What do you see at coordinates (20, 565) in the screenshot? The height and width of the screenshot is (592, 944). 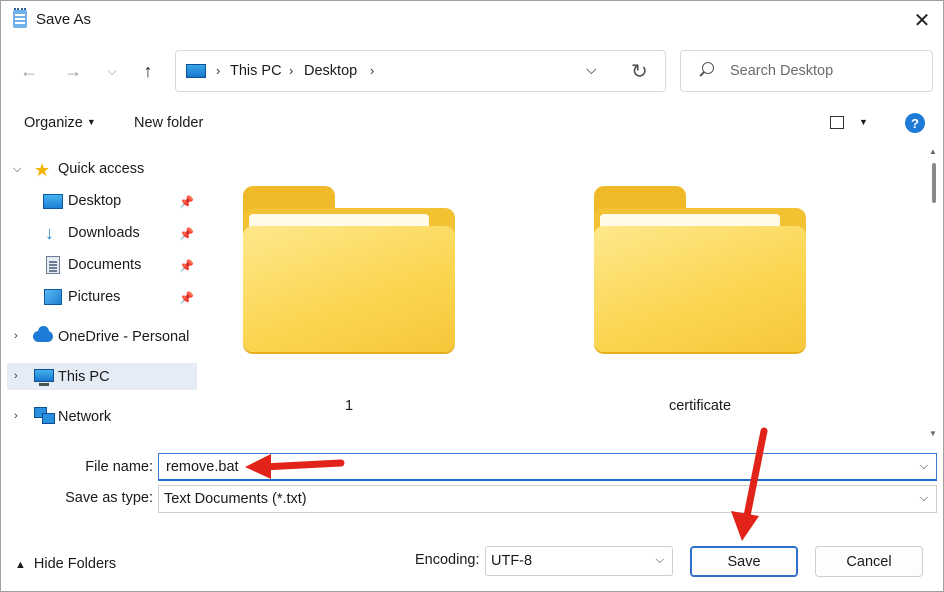 I see `chevron-up-icon: ▲` at bounding box center [20, 565].